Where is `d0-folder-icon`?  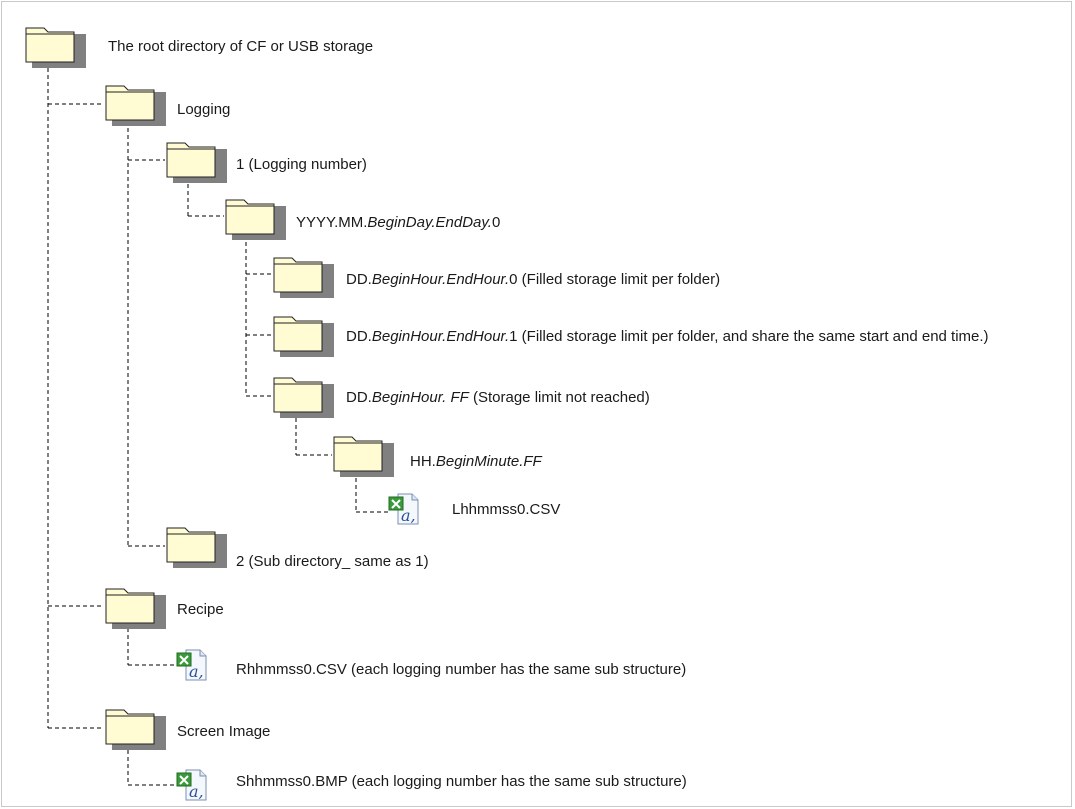 d0-folder-icon is located at coordinates (304, 277).